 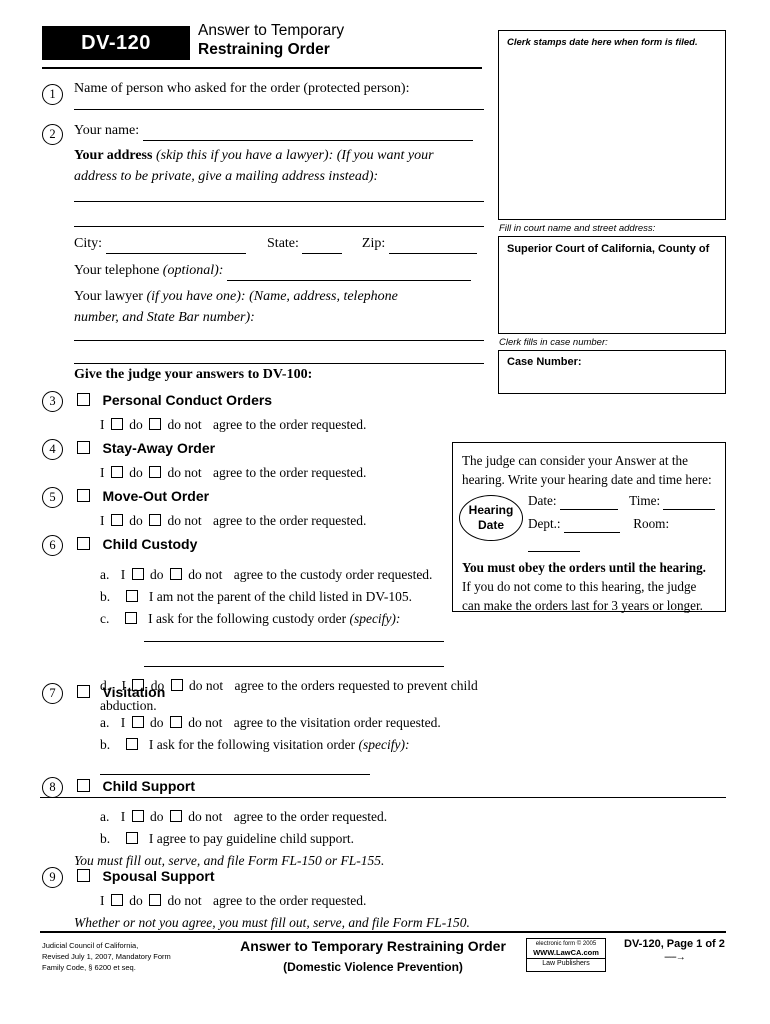 What do you see at coordinates (184, 520) in the screenshot?
I see `item-5-donot-label: do not` at bounding box center [184, 520].